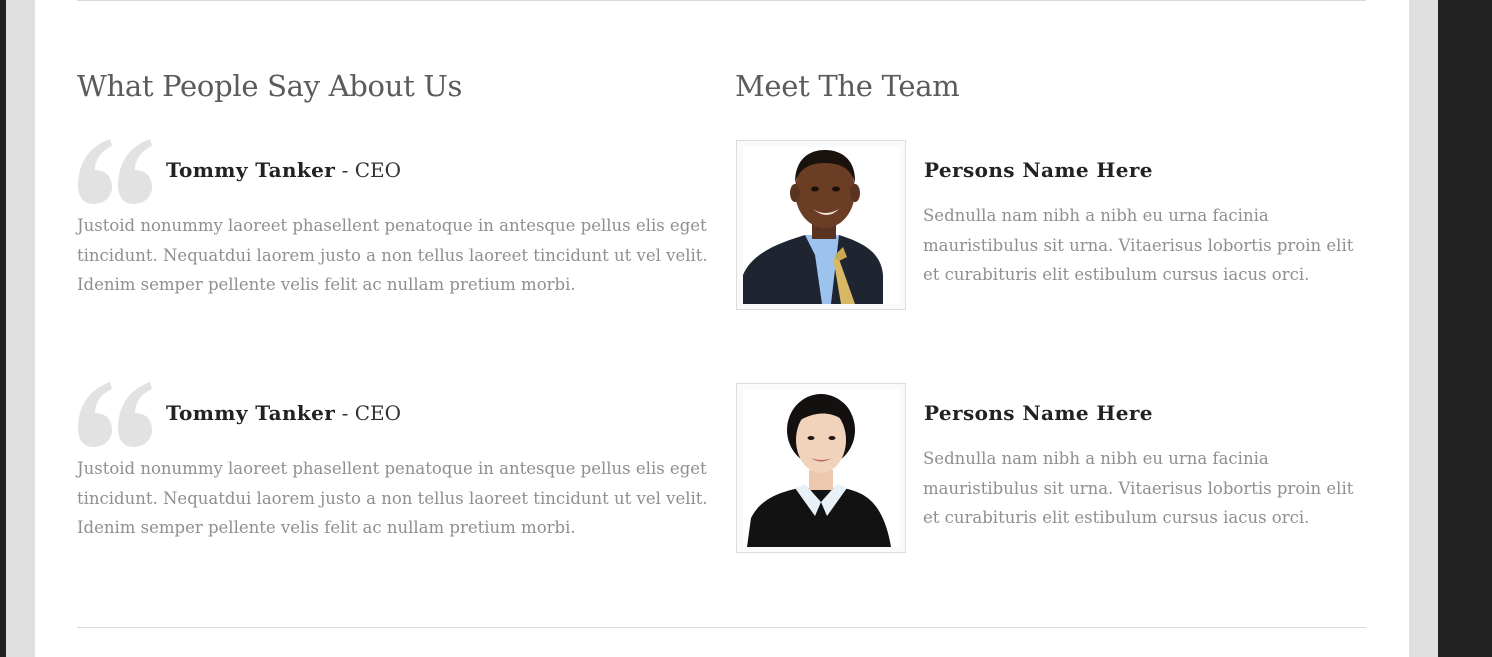  What do you see at coordinates (847, 86) in the screenshot?
I see `team-heading: Meet The Team` at bounding box center [847, 86].